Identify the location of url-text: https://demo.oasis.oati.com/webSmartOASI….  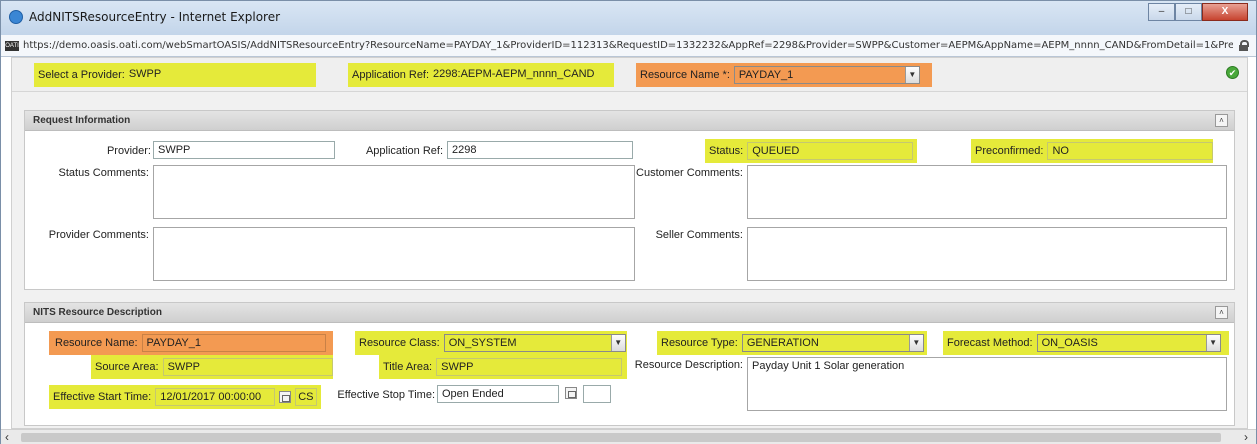
(628, 45).